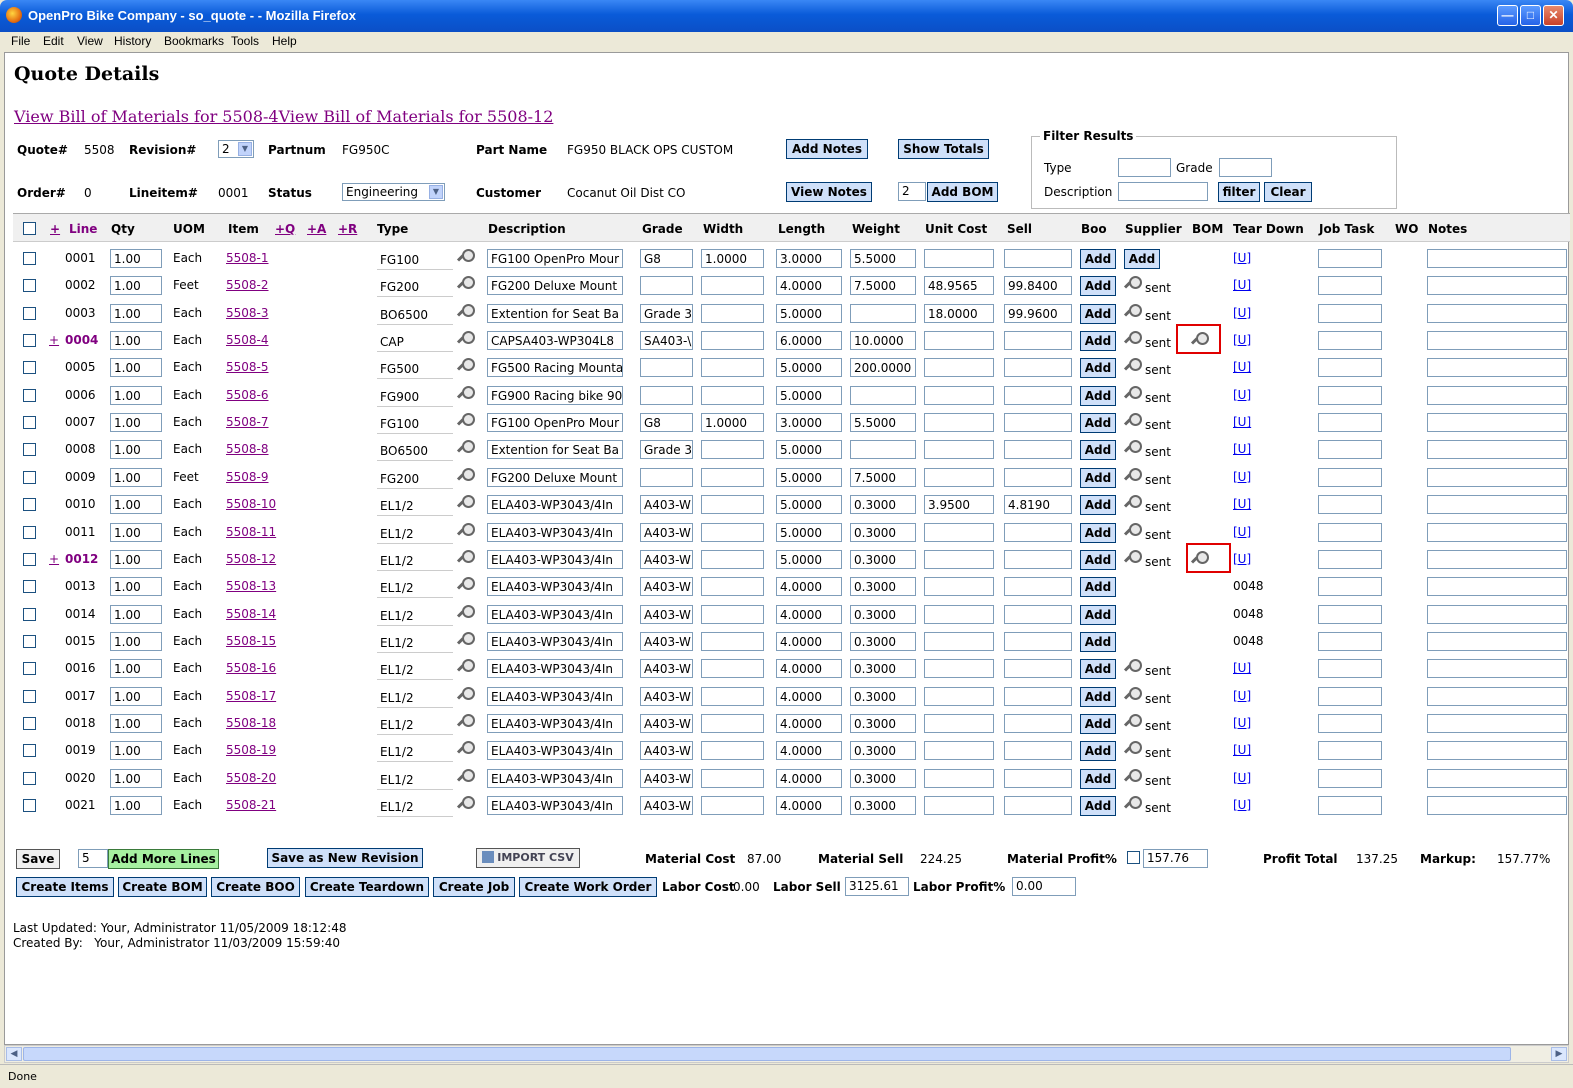 This screenshot has height=1088, width=1573. Describe the element at coordinates (251, 726) in the screenshot. I see `item-link: 5508-18` at that location.